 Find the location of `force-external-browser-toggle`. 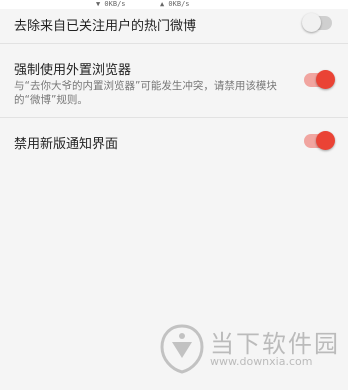

force-external-browser-toggle is located at coordinates (319, 79).